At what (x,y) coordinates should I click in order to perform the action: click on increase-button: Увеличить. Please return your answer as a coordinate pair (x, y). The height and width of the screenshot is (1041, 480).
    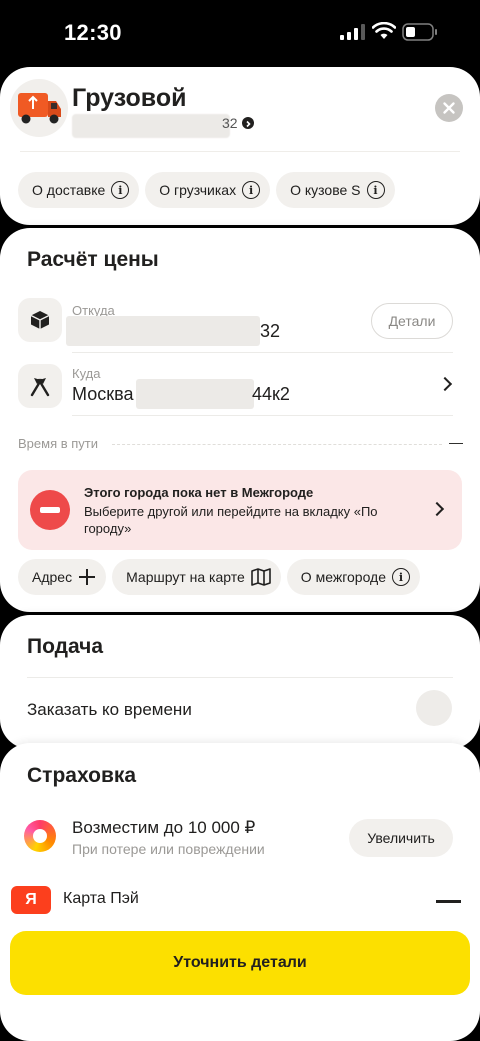
    Looking at the image, I should click on (401, 838).